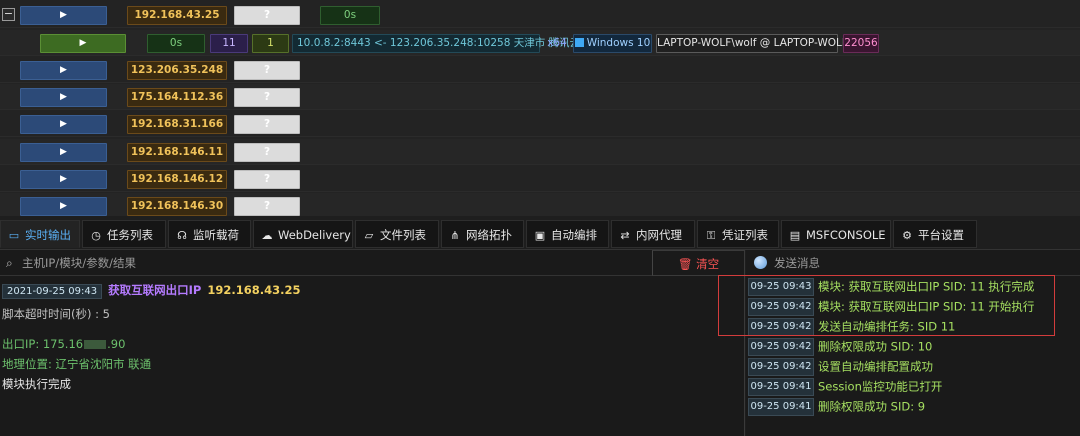 This screenshot has width=1080, height=436. I want to click on tab-label: MSFCONSOLE, so click(846, 235).